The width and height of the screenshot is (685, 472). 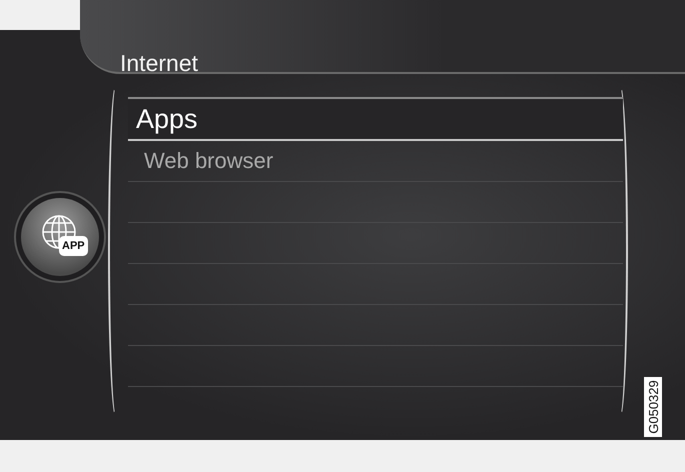 What do you see at coordinates (159, 63) in the screenshot?
I see `header-title: Internet` at bounding box center [159, 63].